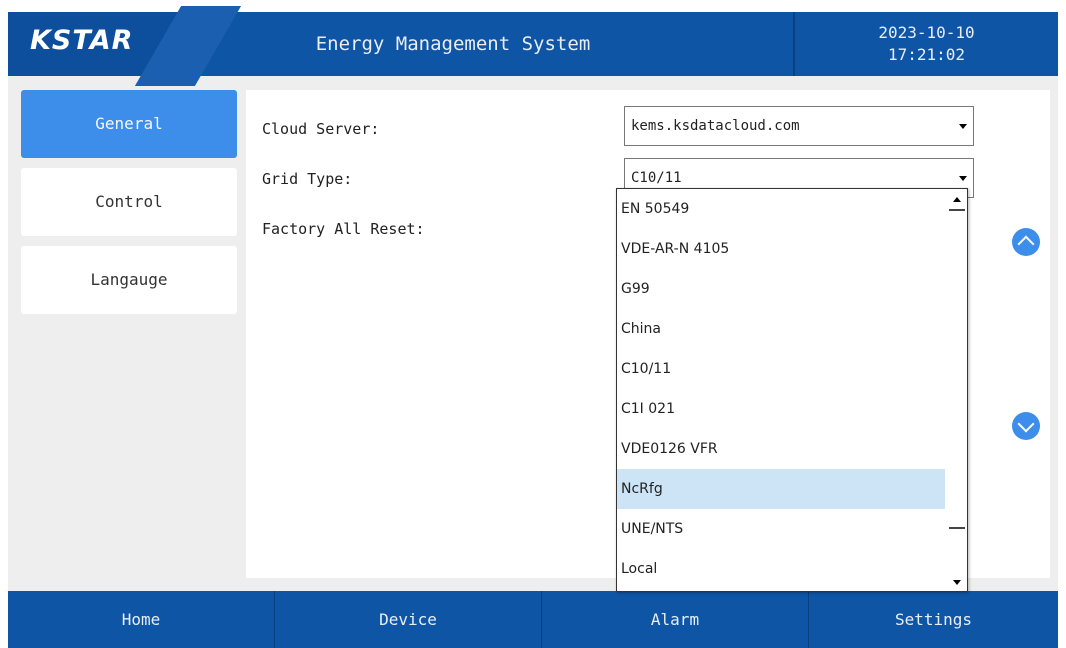 This screenshot has width=1066, height=648. What do you see at coordinates (781, 489) in the screenshot?
I see `dropdown-option: NcRfg` at bounding box center [781, 489].